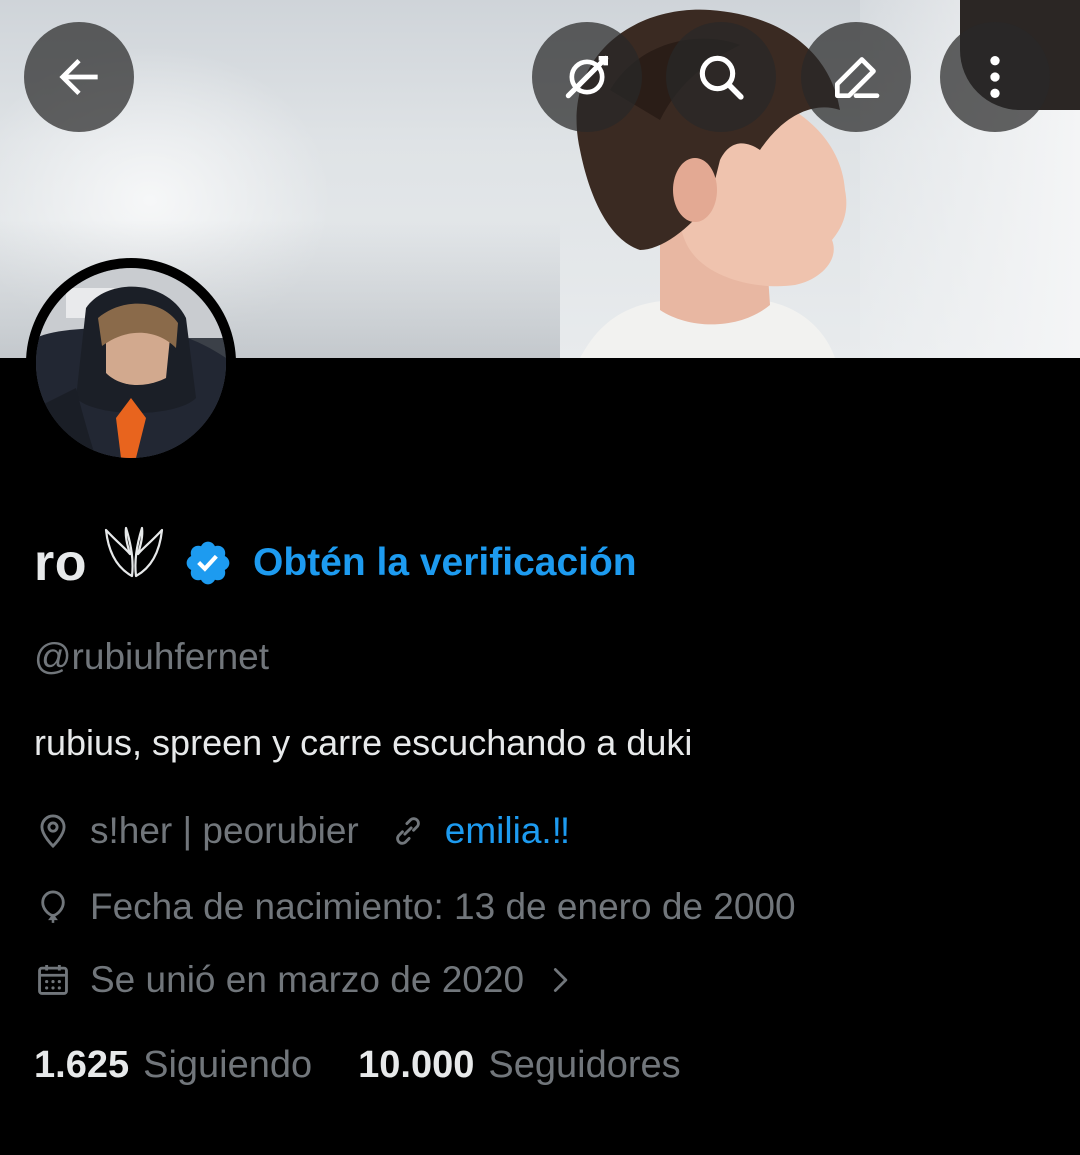 Image resolution: width=1080 pixels, height=1155 pixels. I want to click on more-options-button, so click(995, 77).